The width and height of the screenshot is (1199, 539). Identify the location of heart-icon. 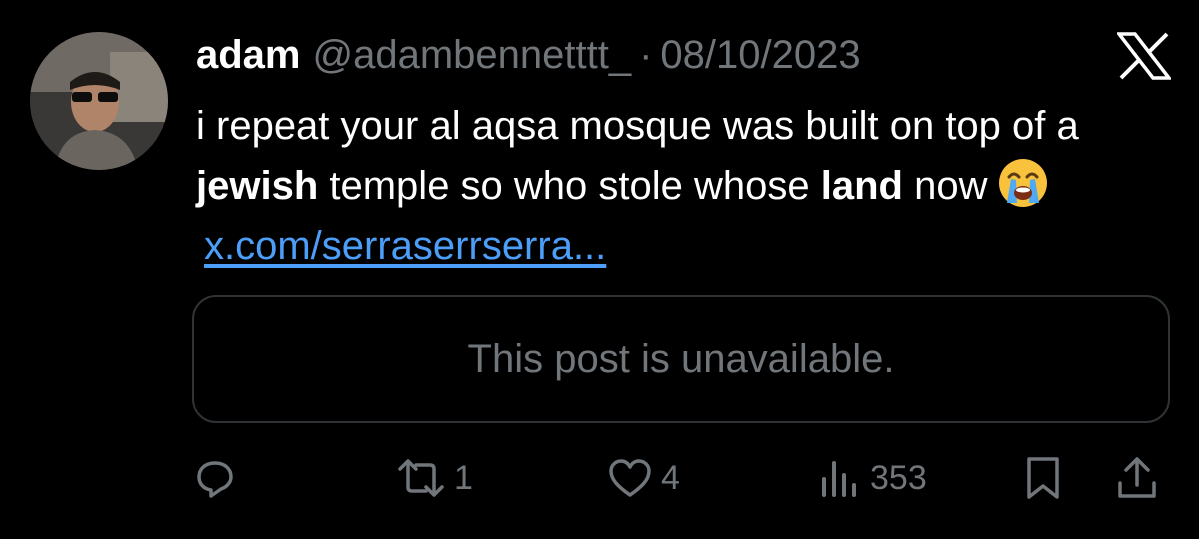
(630, 478).